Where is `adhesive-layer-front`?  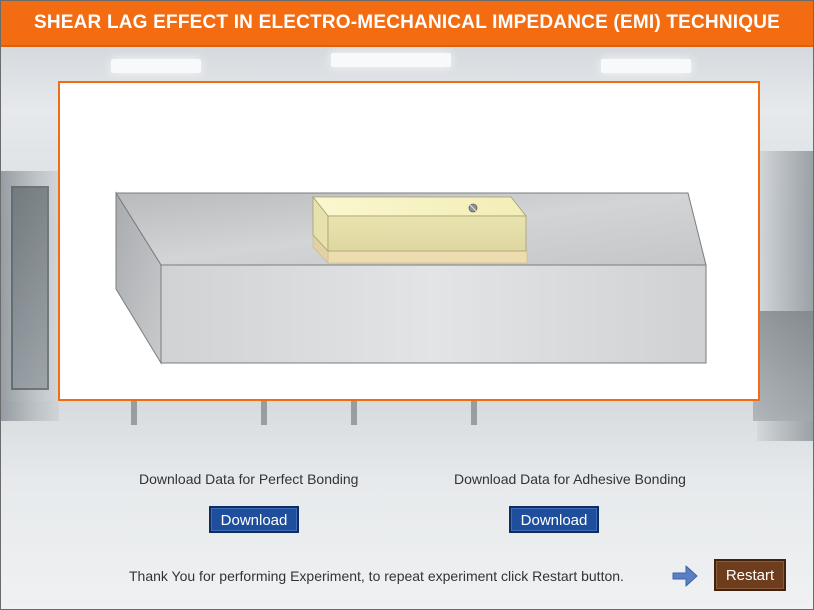
adhesive-layer-front is located at coordinates (427, 257).